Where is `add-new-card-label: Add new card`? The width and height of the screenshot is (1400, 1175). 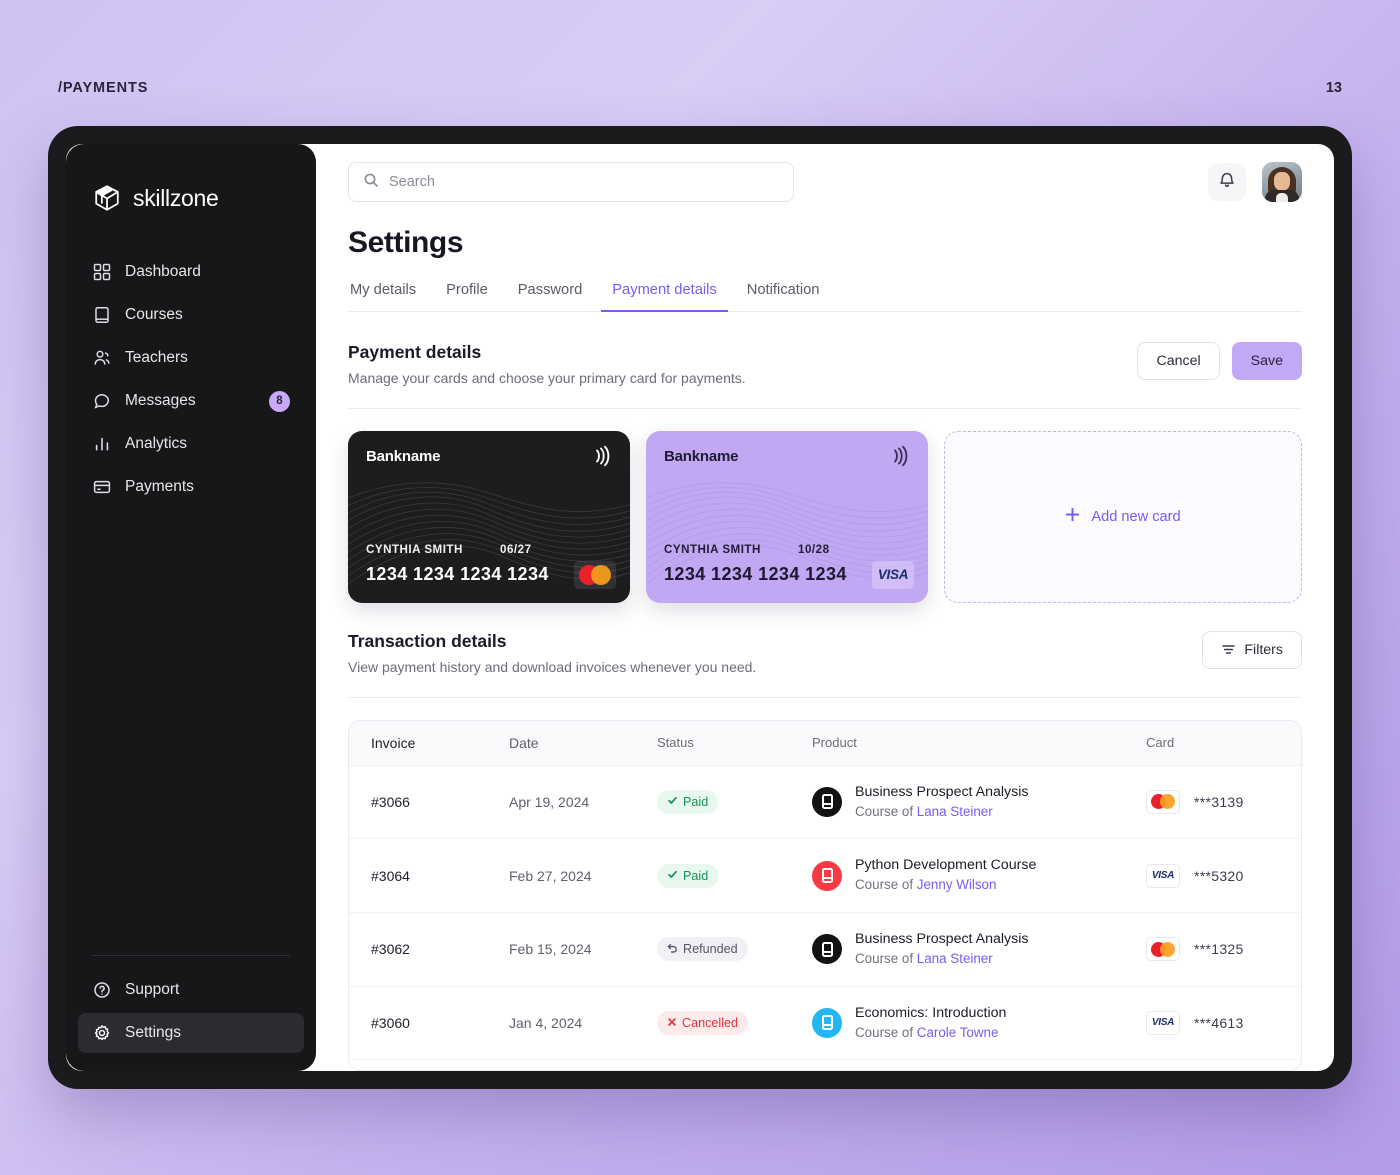 add-new-card-label: Add new card is located at coordinates (1136, 516).